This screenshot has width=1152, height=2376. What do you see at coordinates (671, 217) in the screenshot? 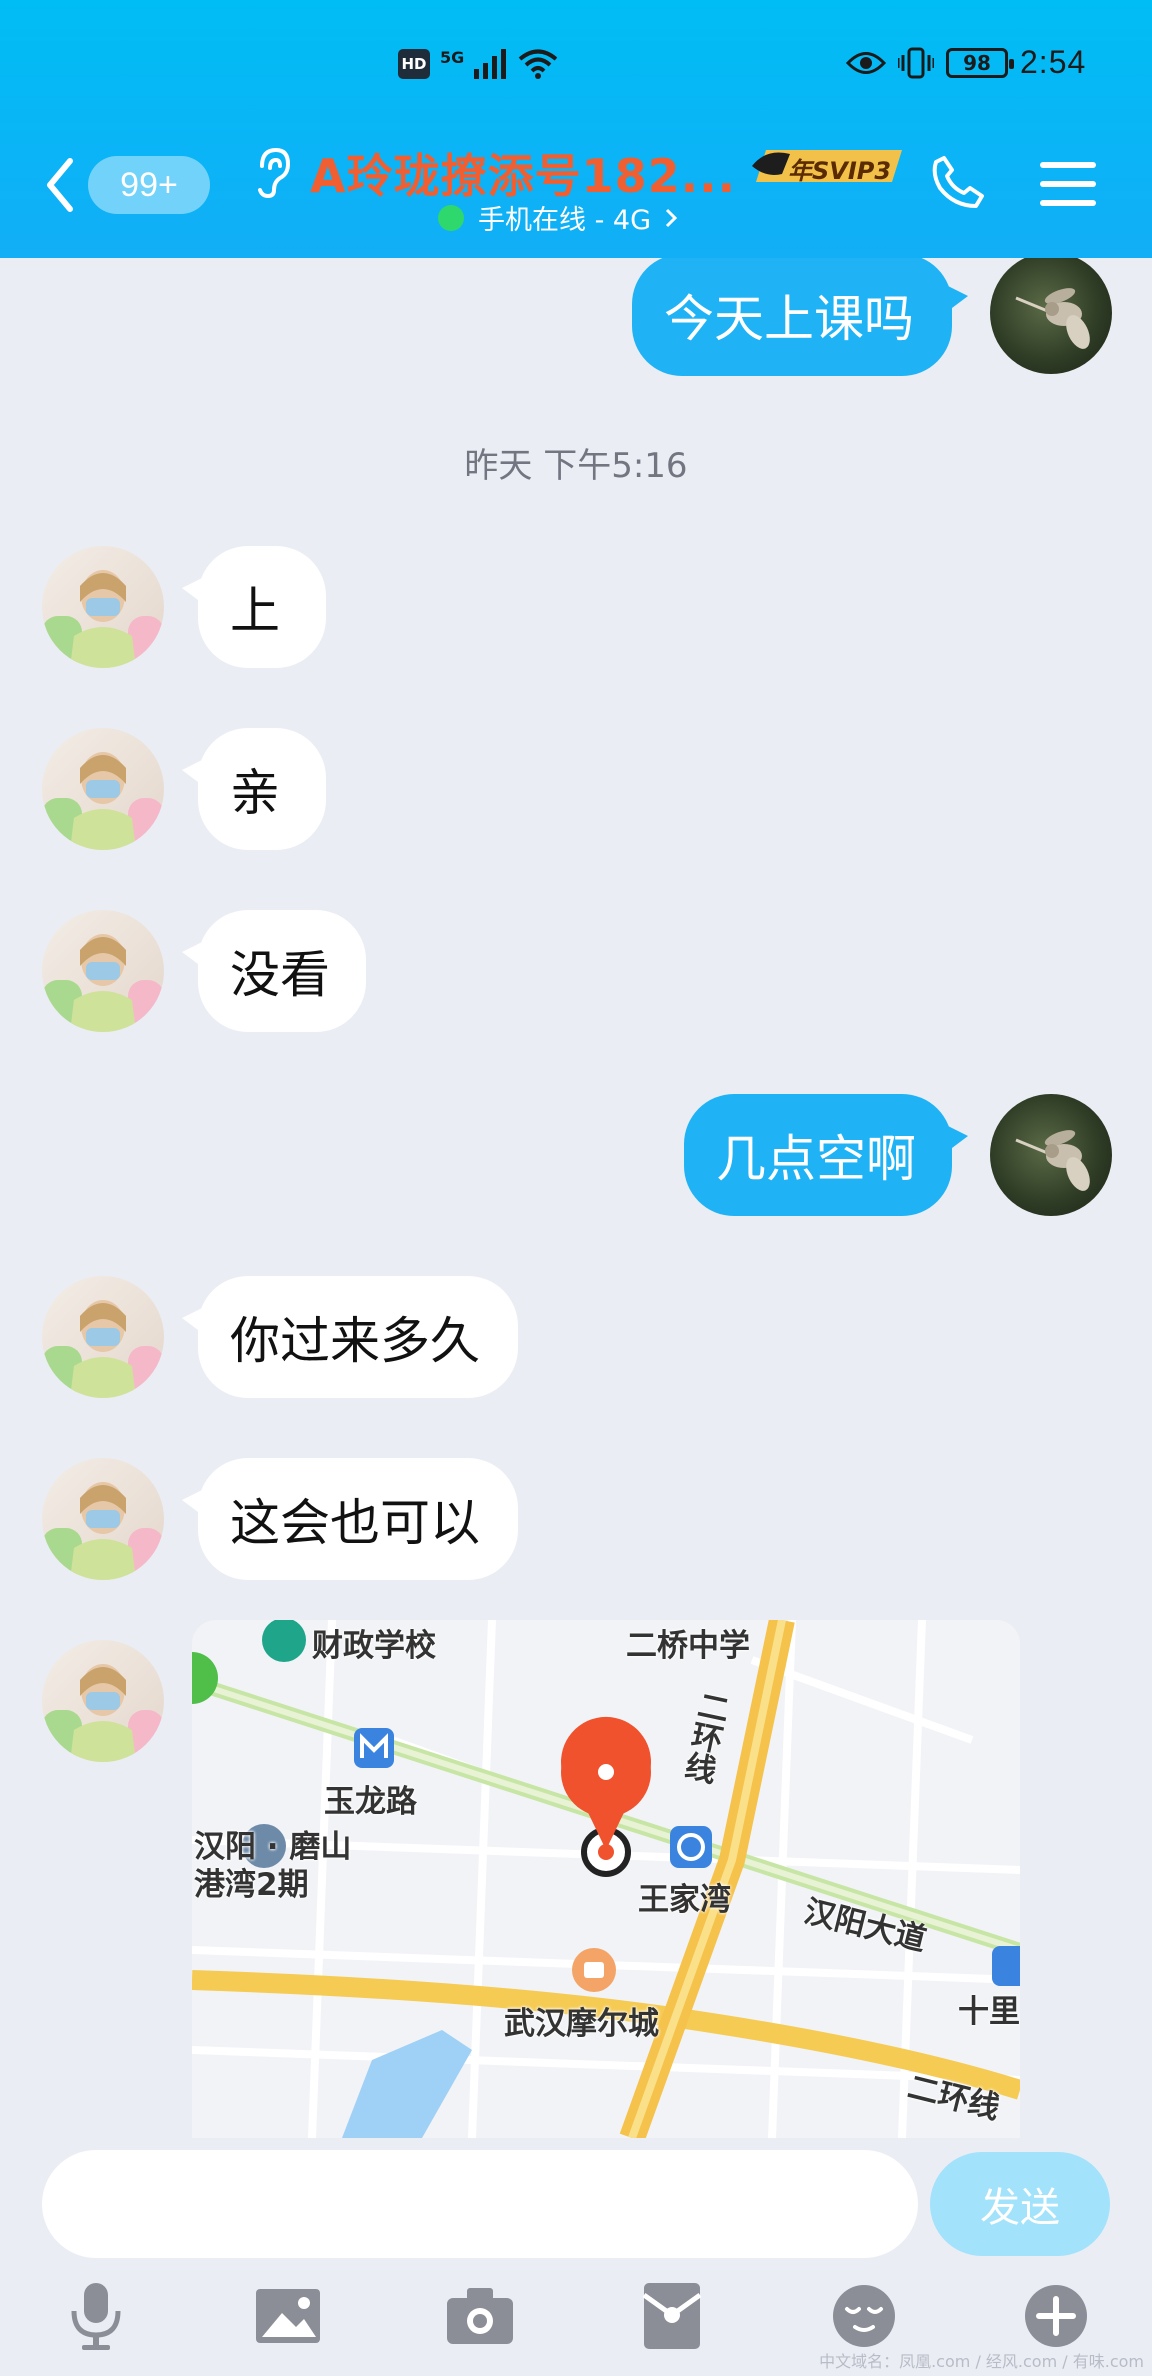
I see `chevron-right-icon` at bounding box center [671, 217].